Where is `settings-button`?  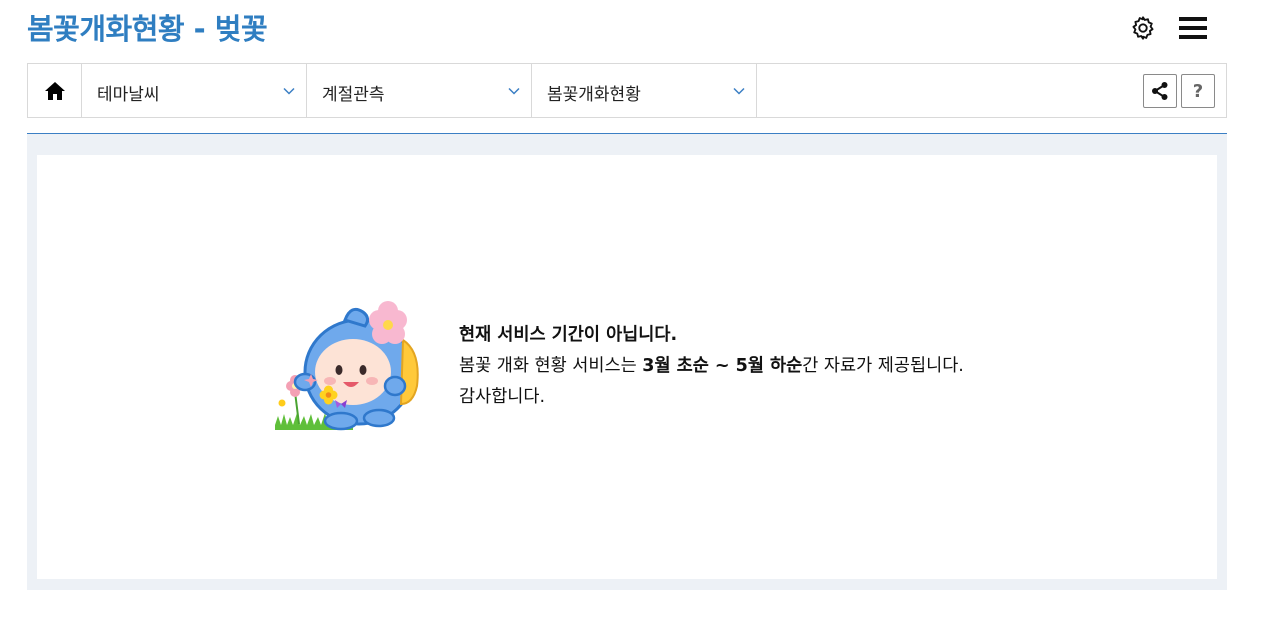 settings-button is located at coordinates (1143, 28).